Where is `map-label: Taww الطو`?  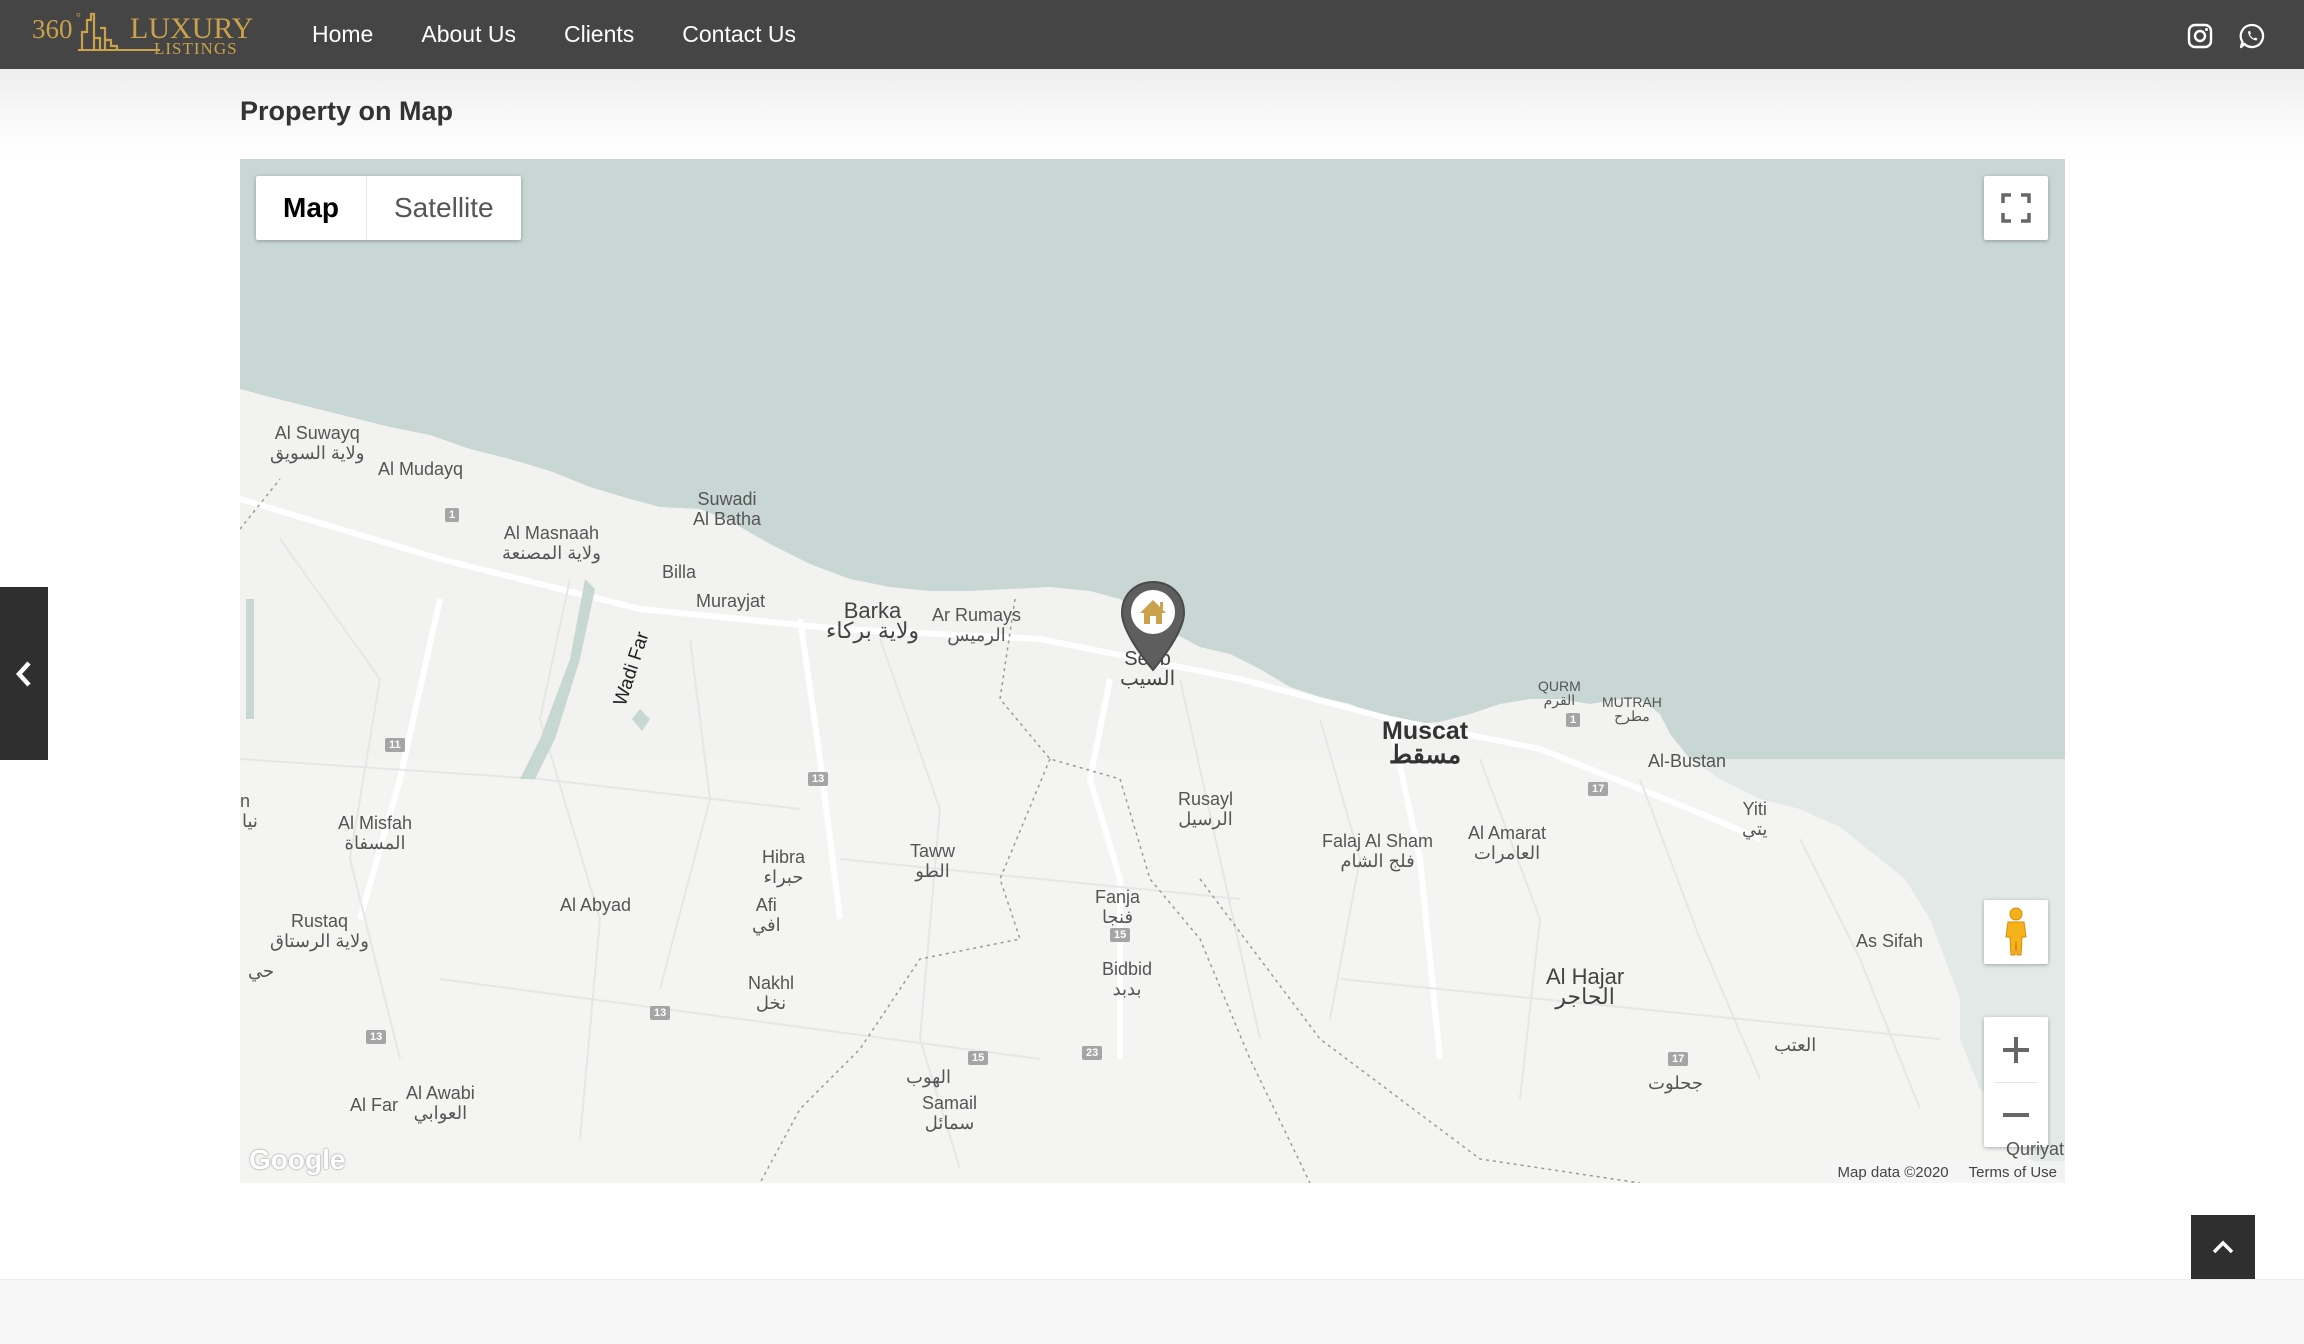 map-label: Taww الطو is located at coordinates (933, 861).